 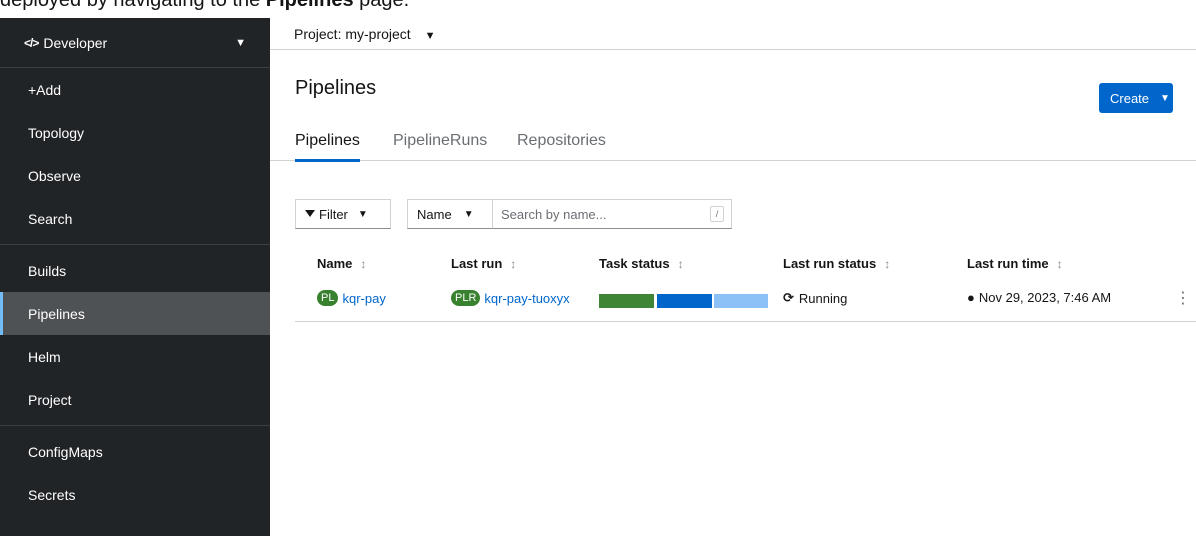 What do you see at coordinates (135, 132) in the screenshot?
I see `sidebar-item-topology: Topology` at bounding box center [135, 132].